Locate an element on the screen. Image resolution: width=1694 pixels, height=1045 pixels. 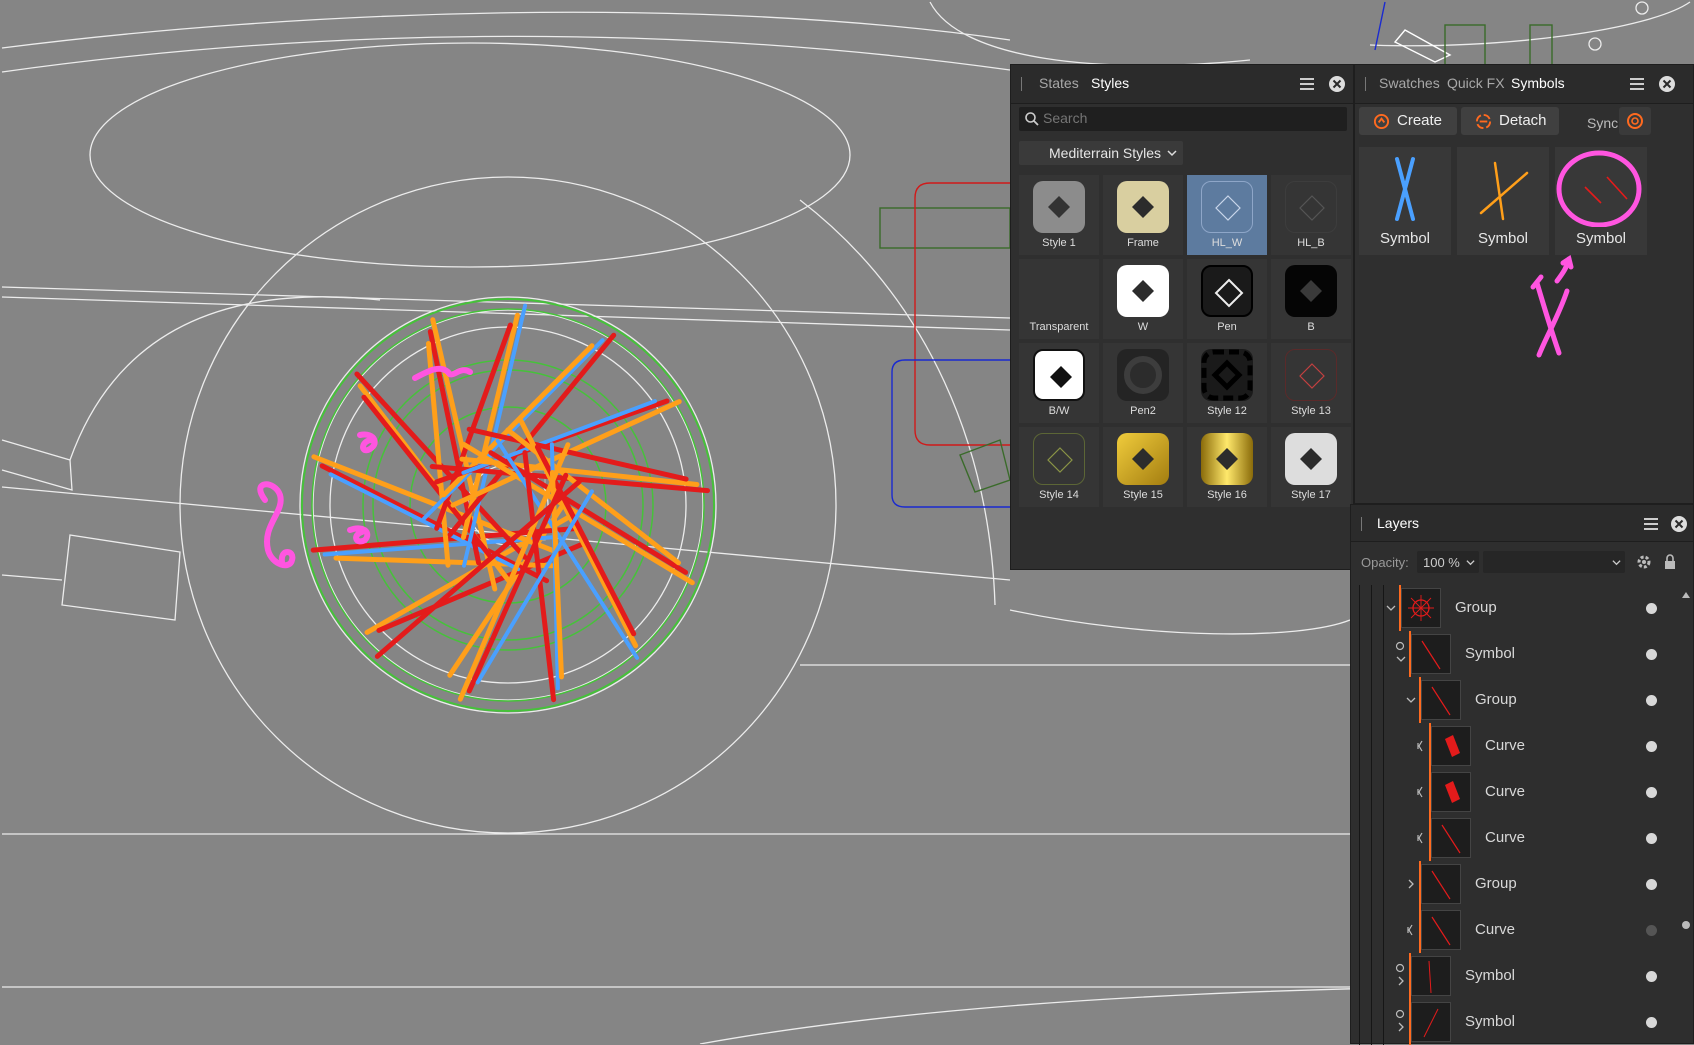
layers-scrollbar is located at coordinates (1686, 815).